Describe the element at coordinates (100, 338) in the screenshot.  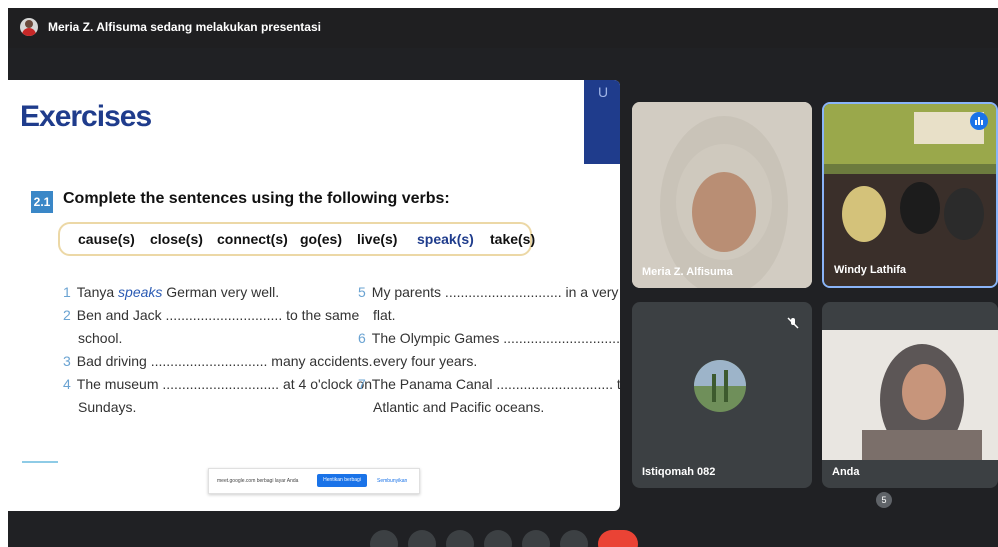
I see `sentence-2-cont: school.` at that location.